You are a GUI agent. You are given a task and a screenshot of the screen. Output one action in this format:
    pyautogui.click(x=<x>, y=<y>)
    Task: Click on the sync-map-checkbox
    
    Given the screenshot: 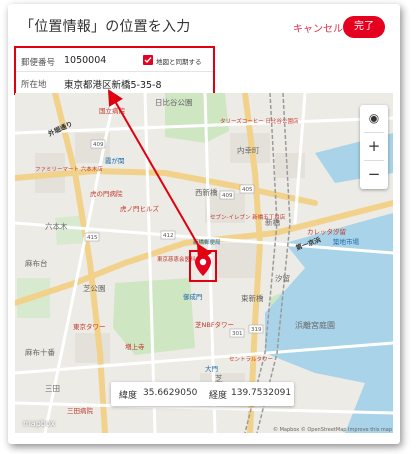 What is the action you would take?
    pyautogui.click(x=148, y=60)
    